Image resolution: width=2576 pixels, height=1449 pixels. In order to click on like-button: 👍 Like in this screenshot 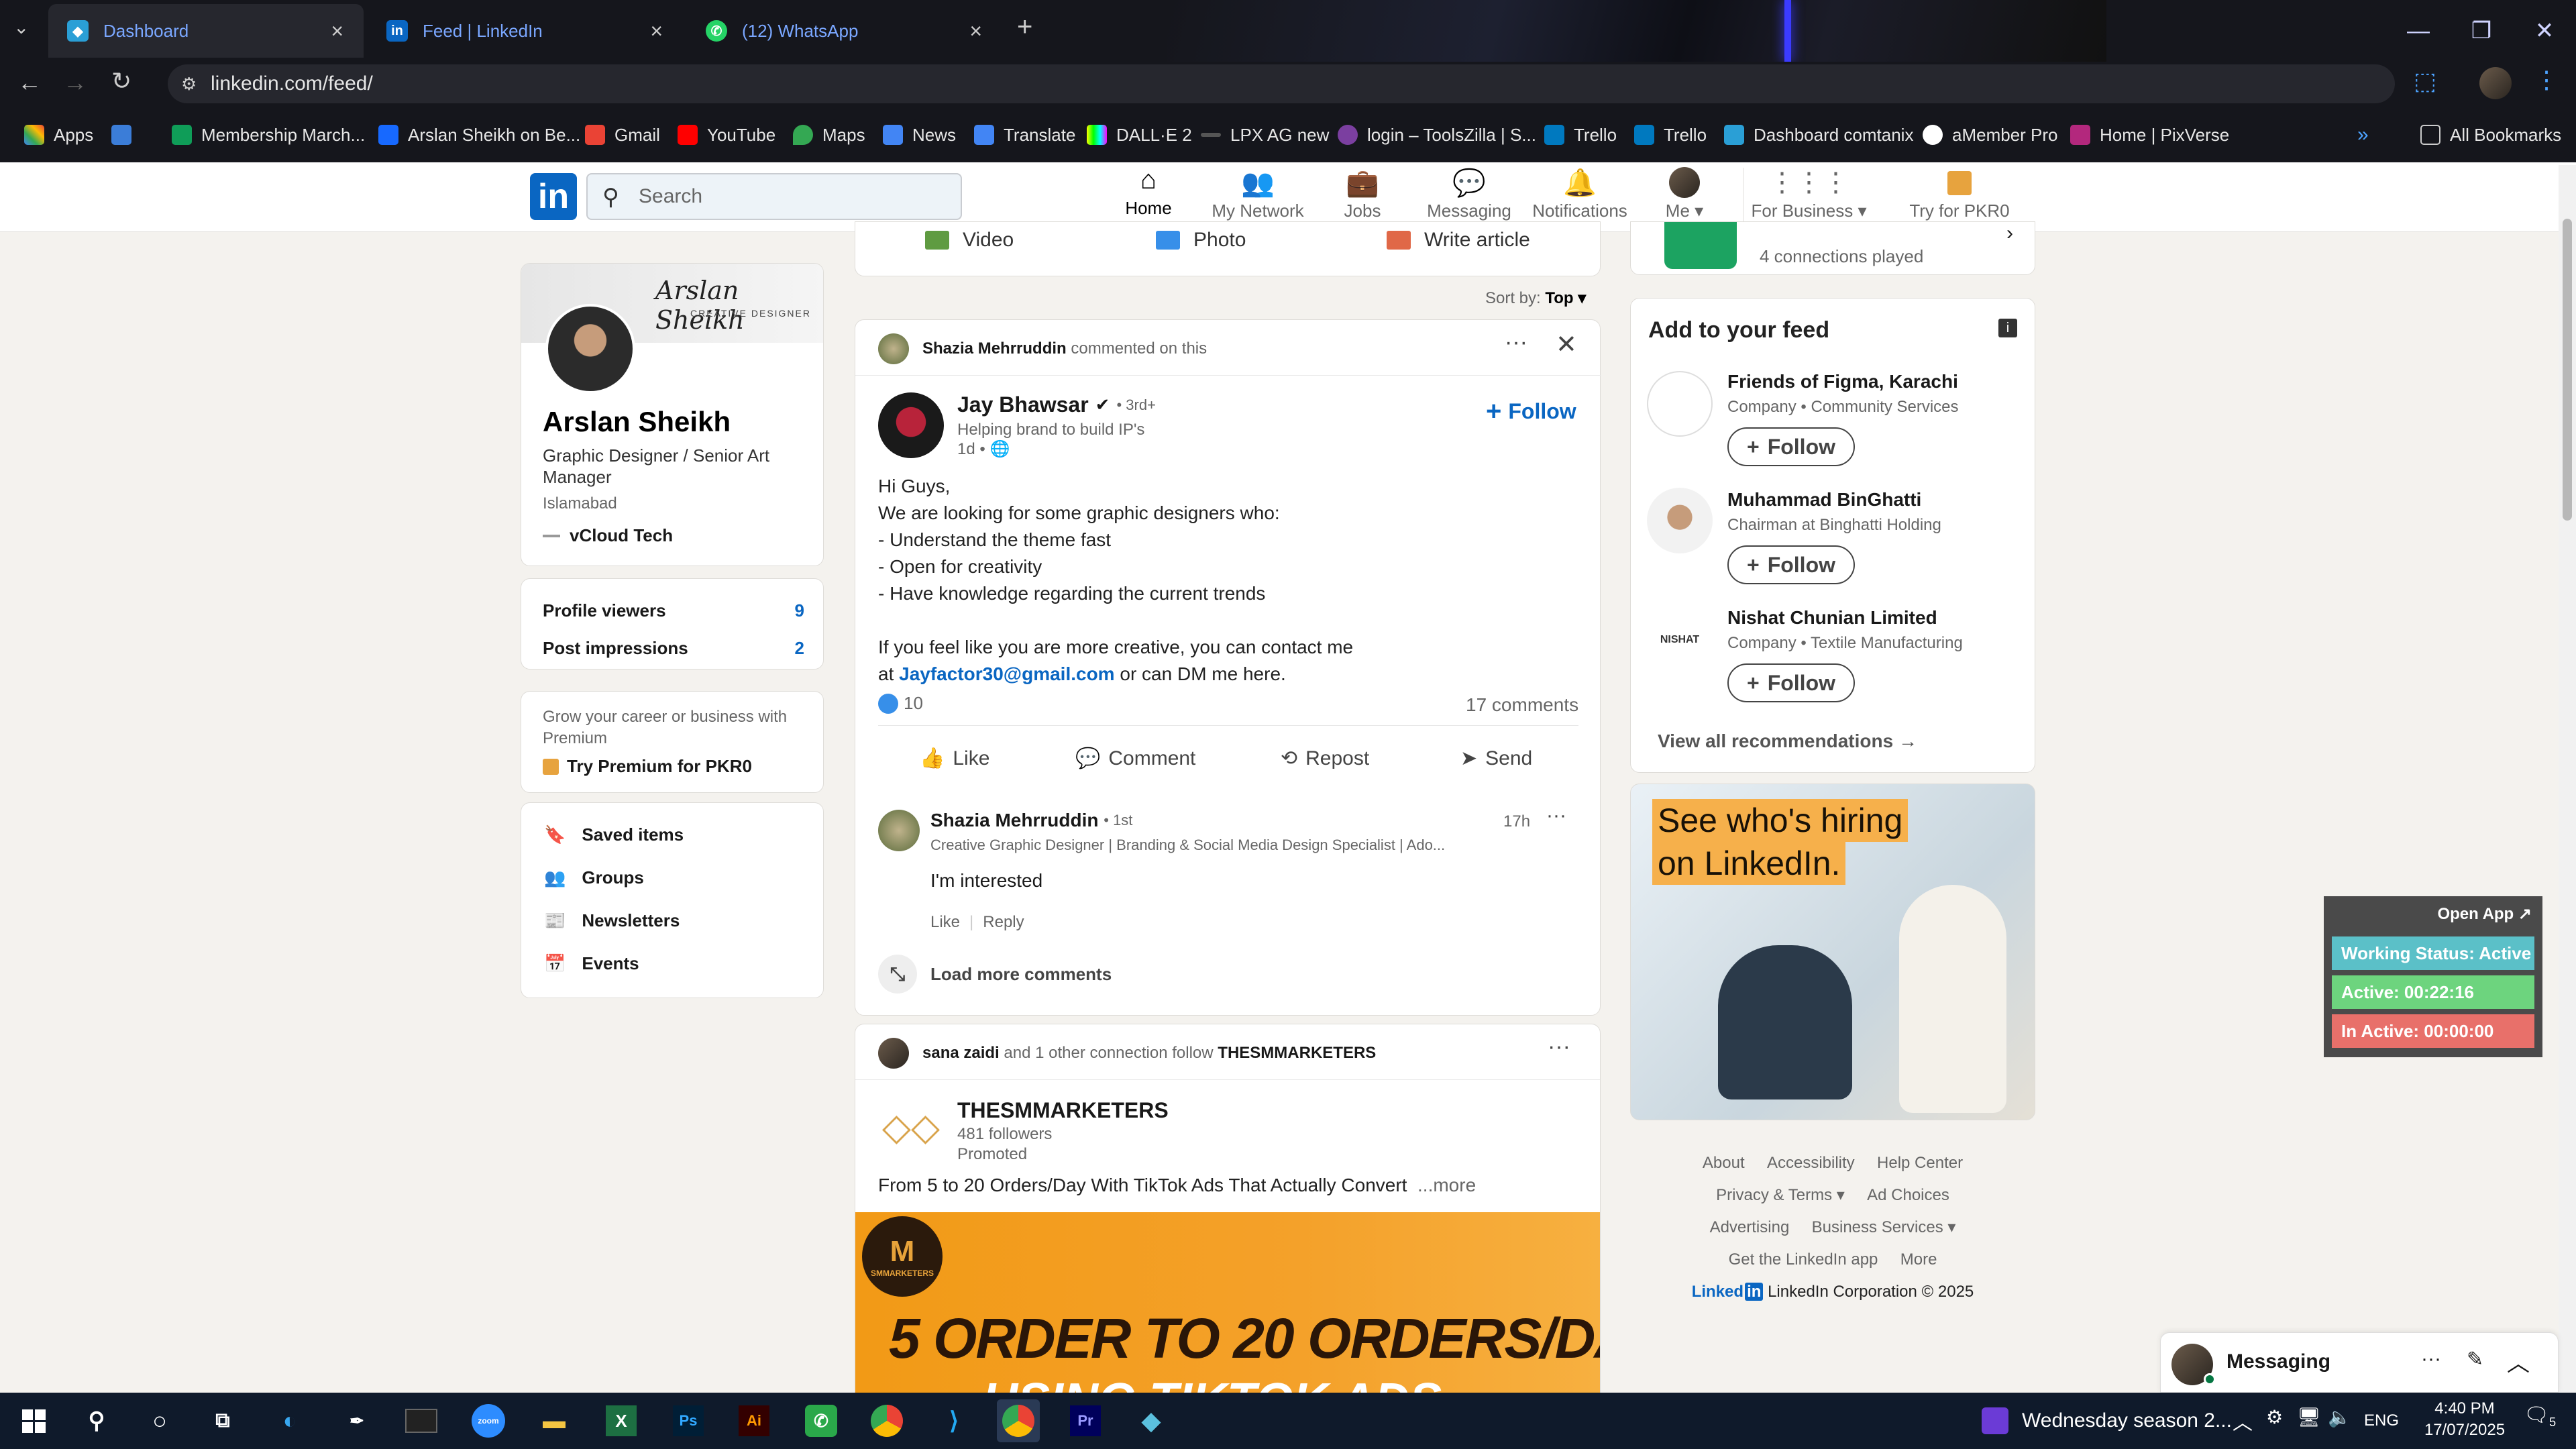, I will do `click(954, 758)`.